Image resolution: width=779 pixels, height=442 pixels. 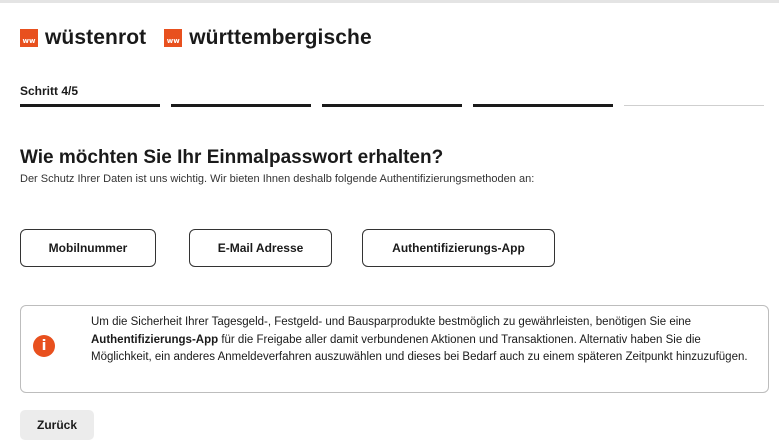 I want to click on info-text-bold: Authentifizierungs-App, so click(x=155, y=339).